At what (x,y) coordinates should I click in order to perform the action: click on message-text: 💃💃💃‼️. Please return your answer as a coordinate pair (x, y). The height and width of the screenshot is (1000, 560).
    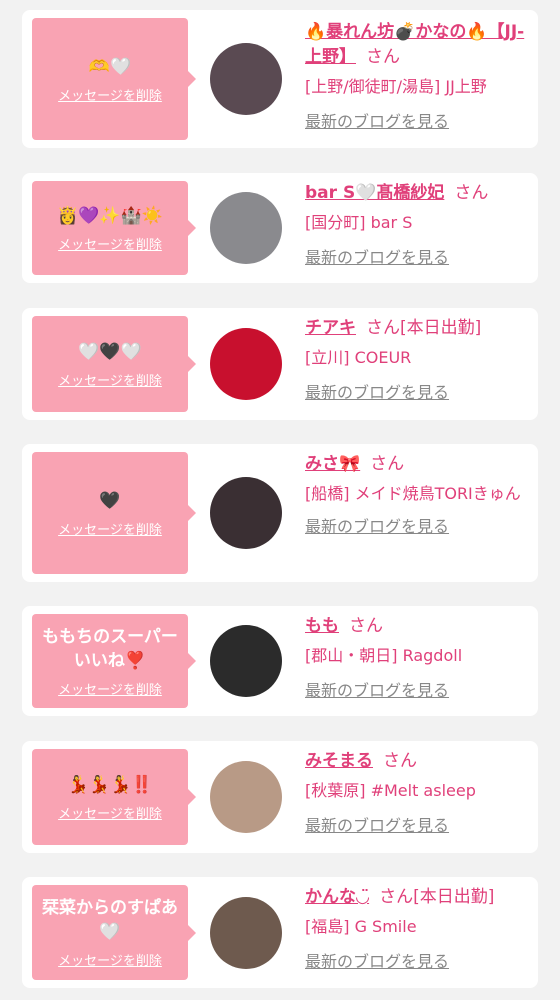
    Looking at the image, I should click on (110, 784).